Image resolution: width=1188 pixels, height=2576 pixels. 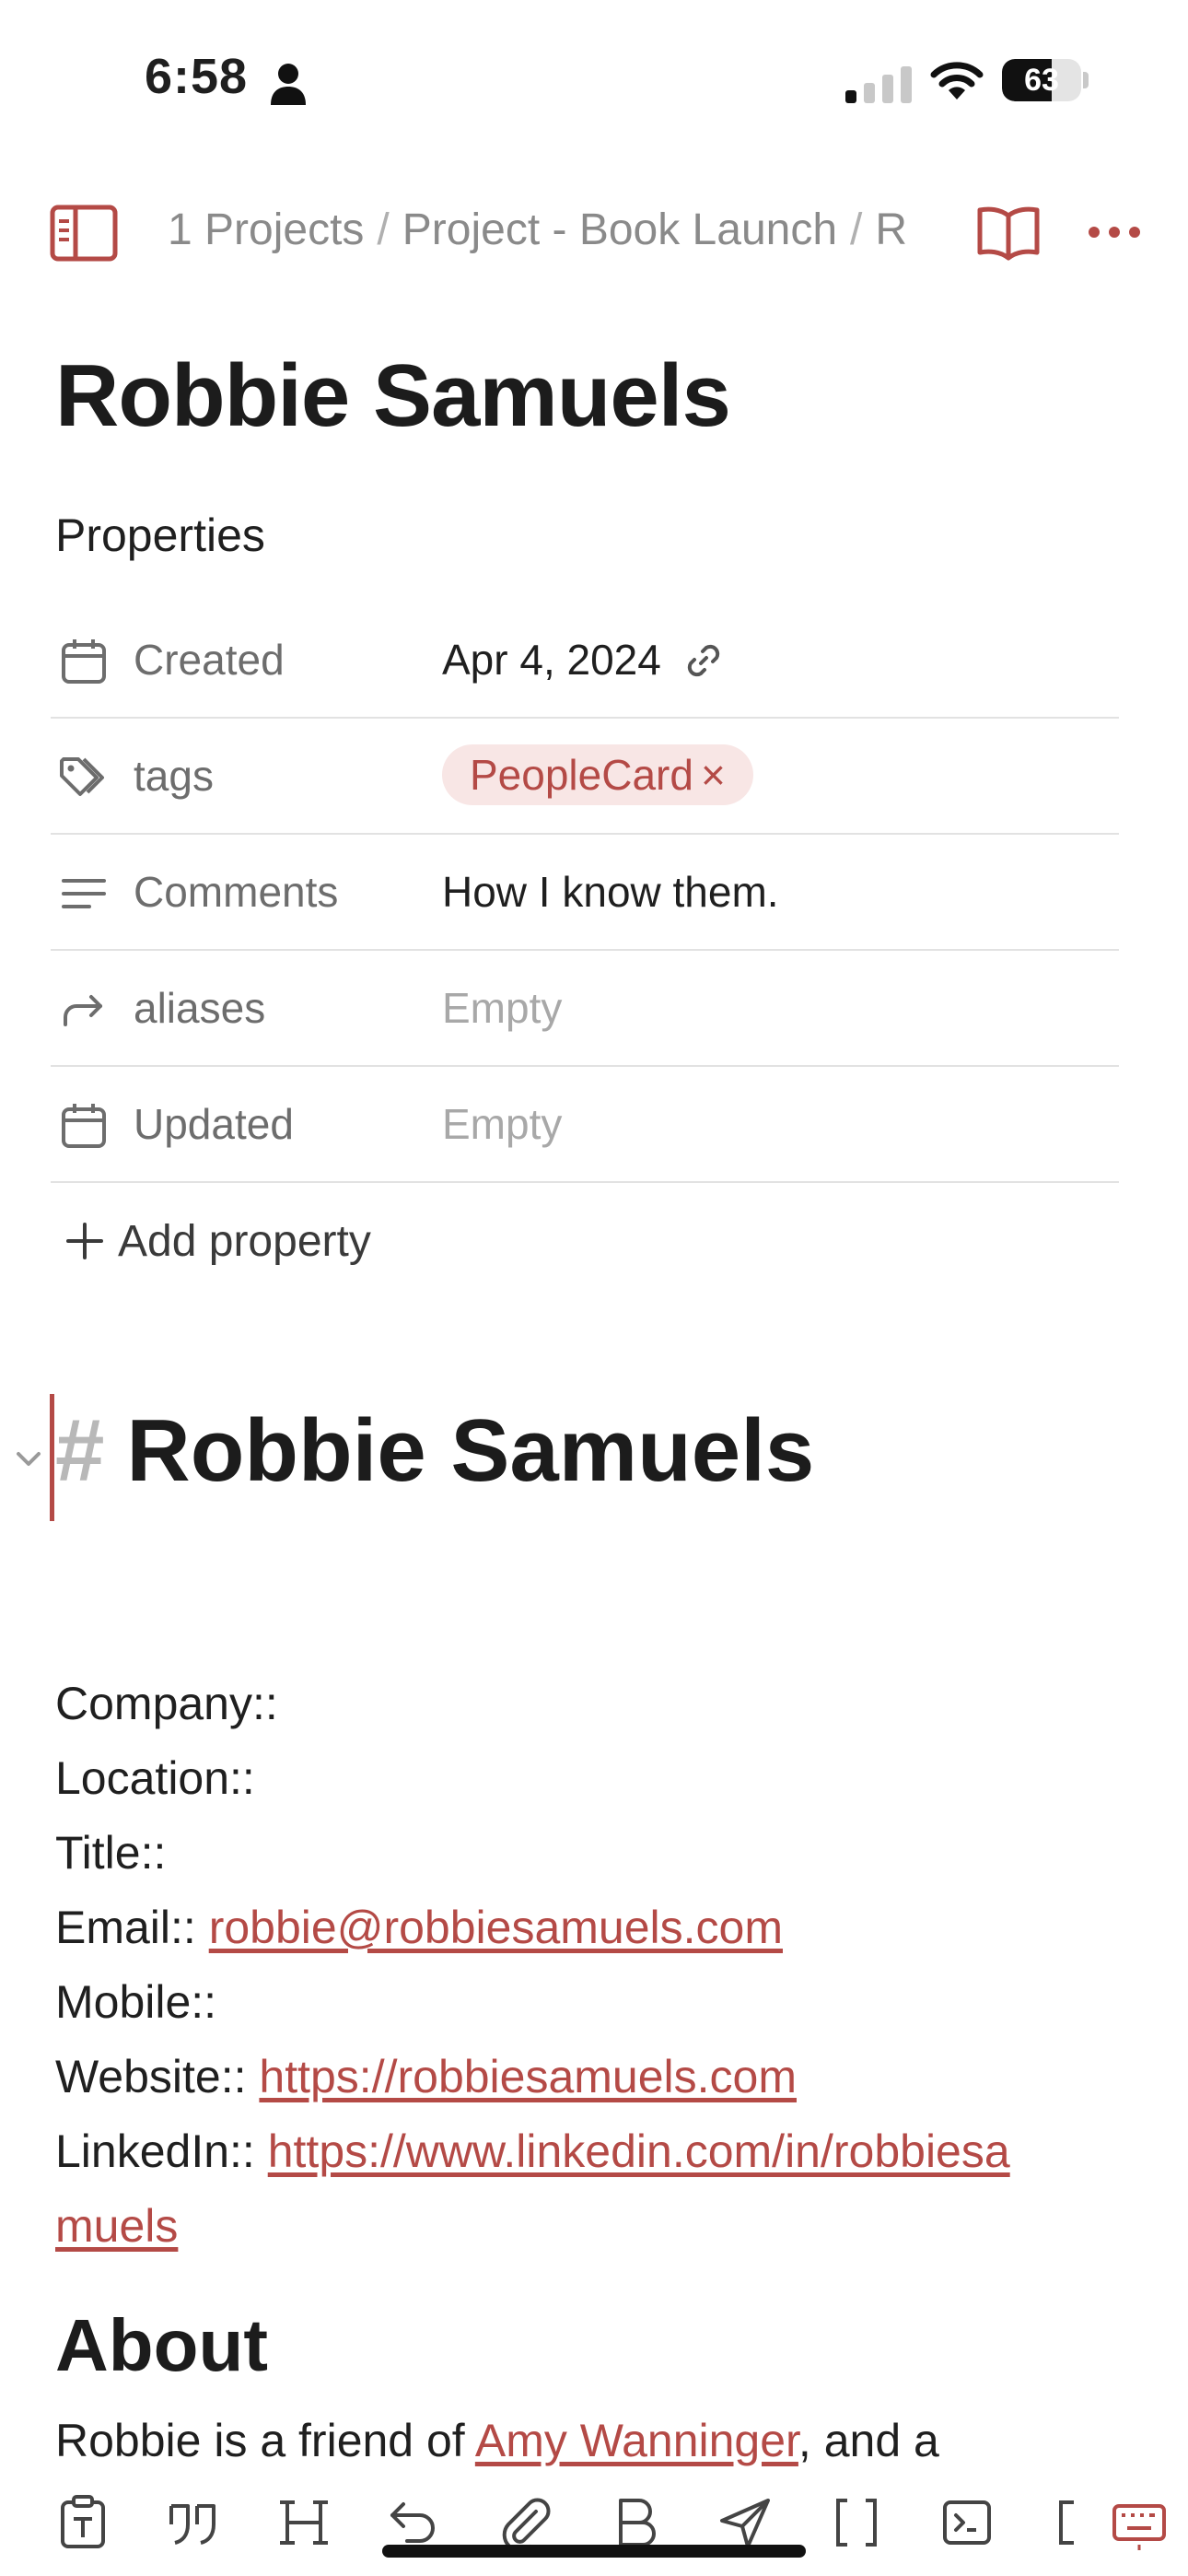 I want to click on breadcrumb-item: Project - Book Launch, so click(x=620, y=229).